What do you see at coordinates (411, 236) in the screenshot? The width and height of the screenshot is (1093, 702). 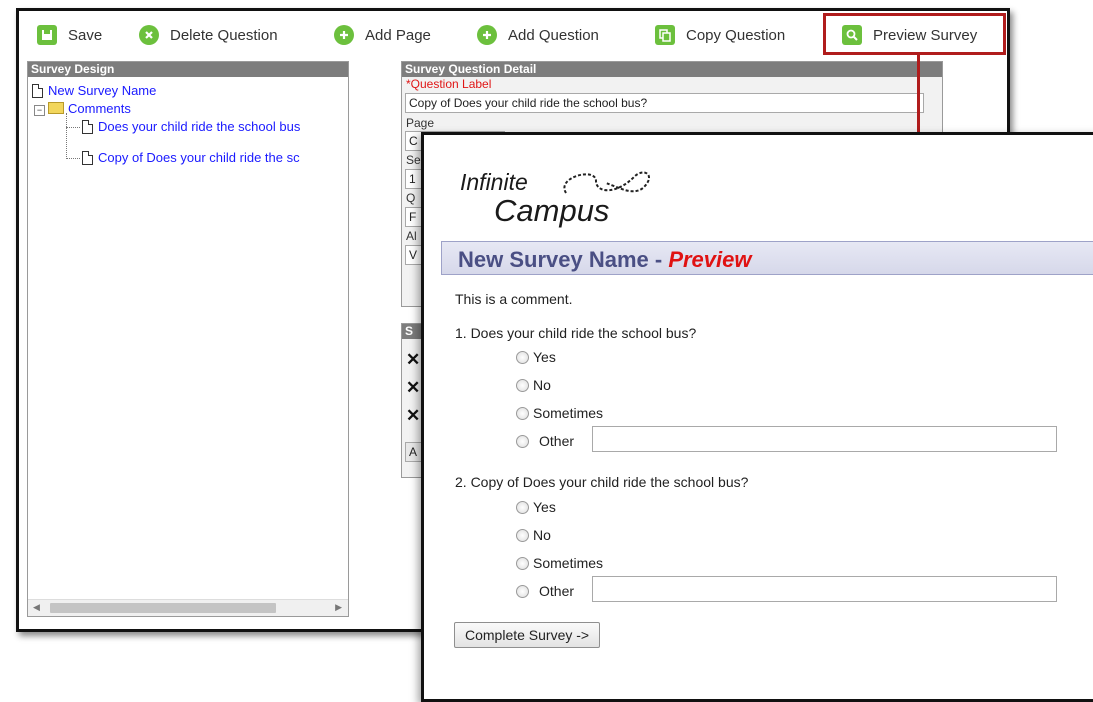 I see `al-caption: Al` at bounding box center [411, 236].